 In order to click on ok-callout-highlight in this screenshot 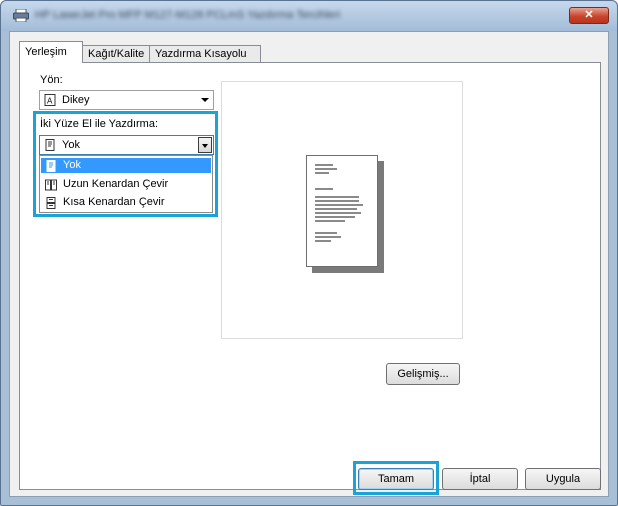, I will do `click(396, 478)`.